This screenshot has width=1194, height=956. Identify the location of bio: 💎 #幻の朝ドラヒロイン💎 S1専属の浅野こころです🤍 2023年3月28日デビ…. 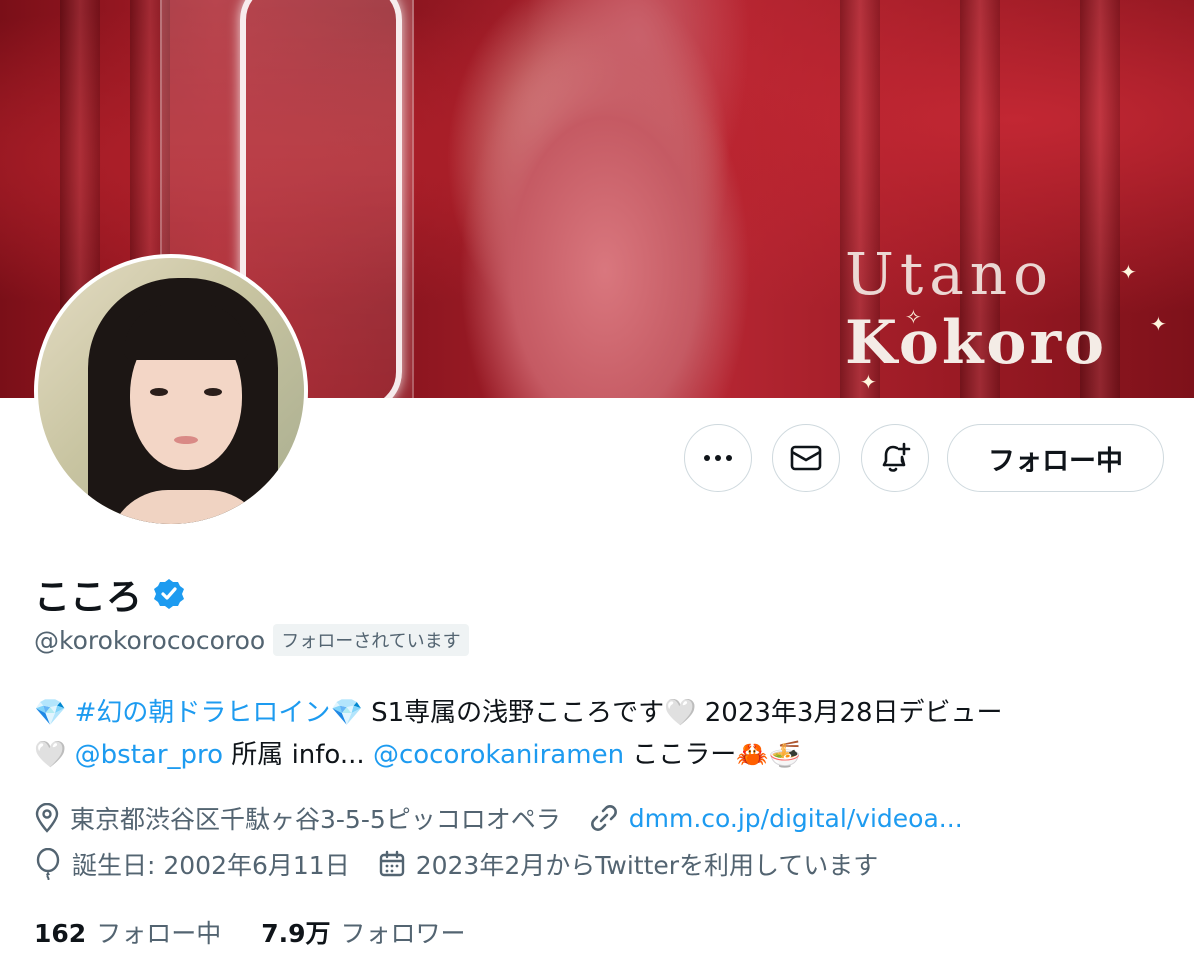
(599, 734).